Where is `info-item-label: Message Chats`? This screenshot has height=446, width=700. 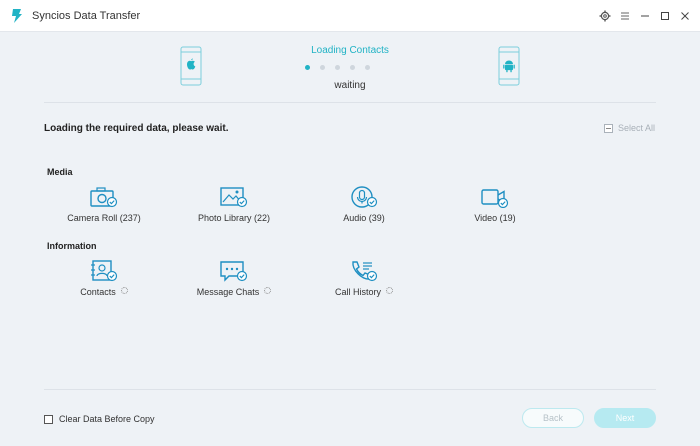
info-item-label: Message Chats is located at coordinates (228, 292).